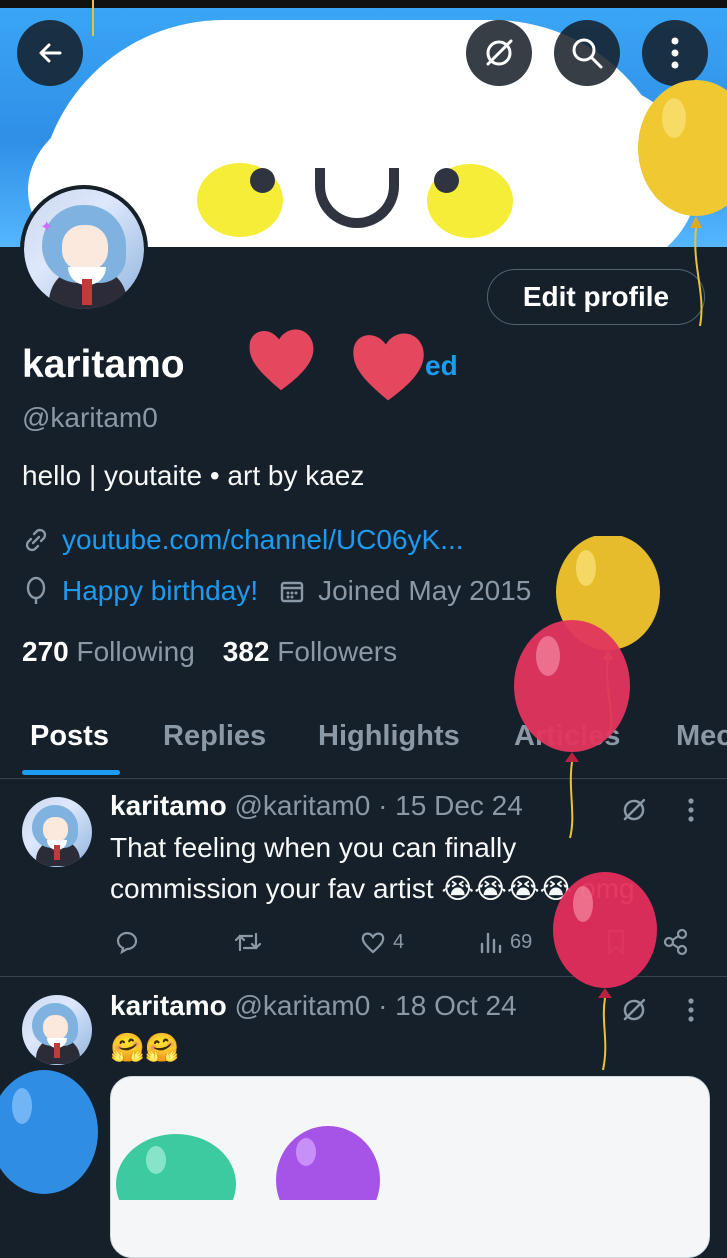 The height and width of the screenshot is (1258, 727). I want to click on tab-media: Mec, so click(701, 736).